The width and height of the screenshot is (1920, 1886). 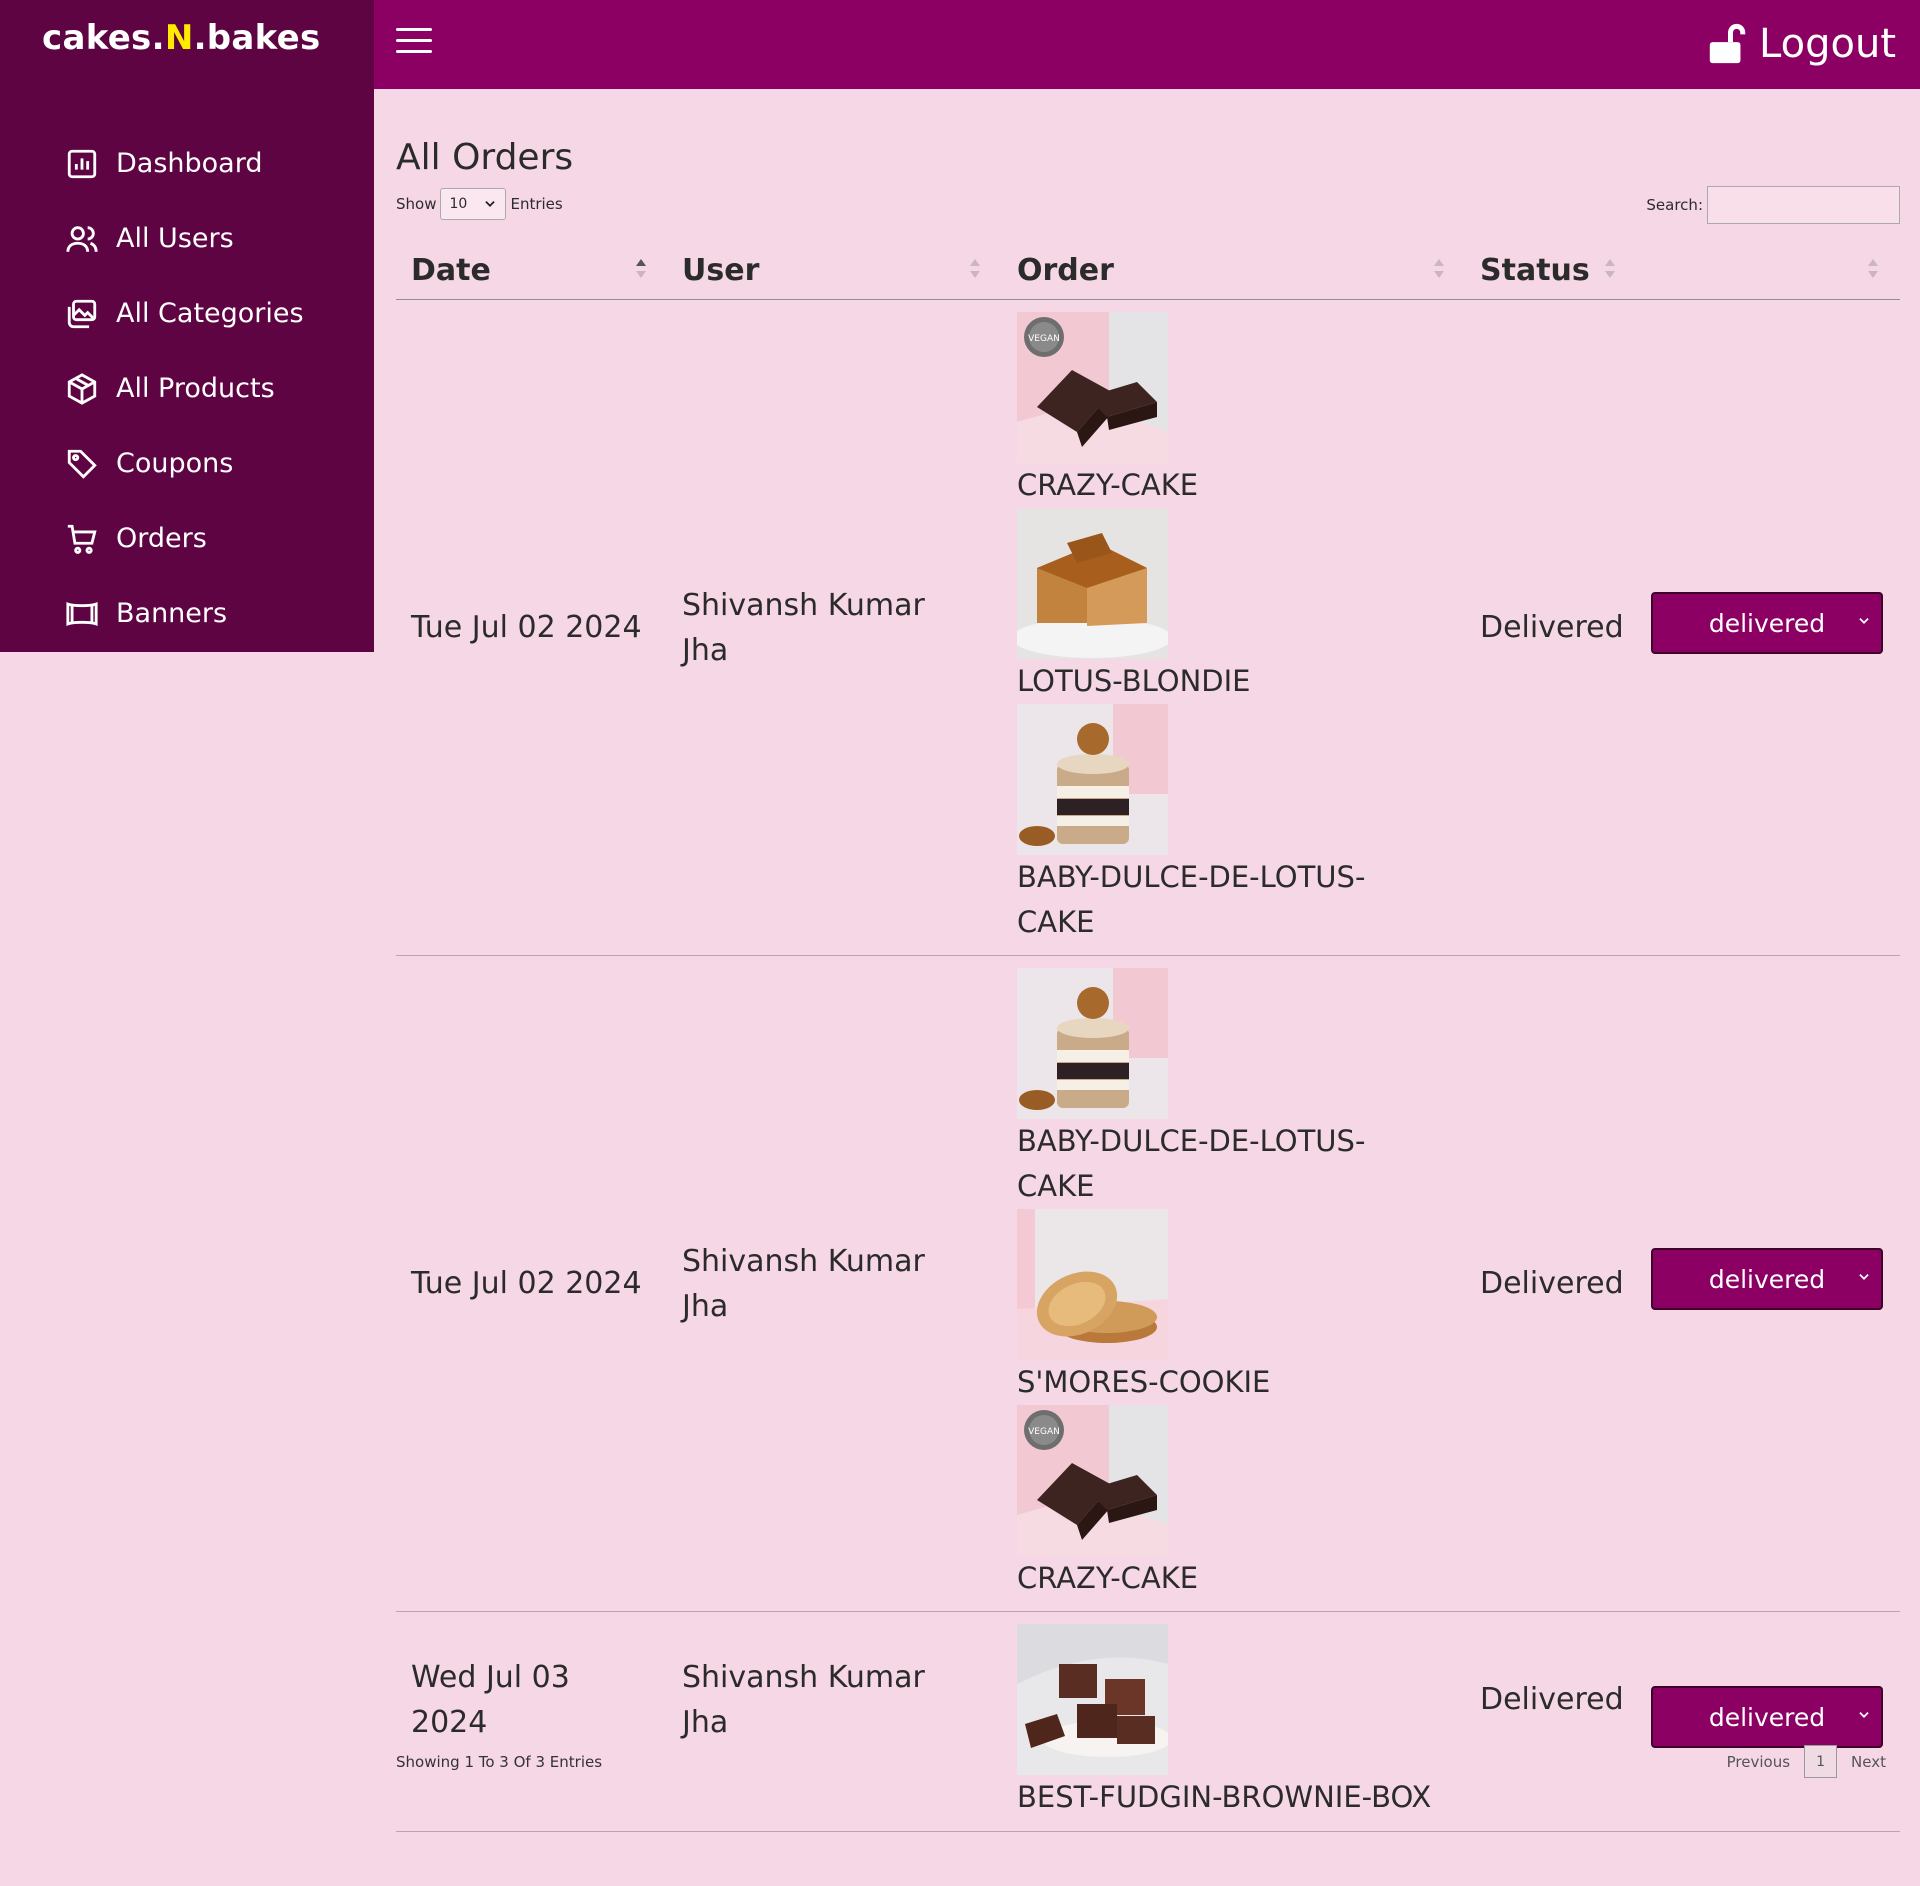 I want to click on column-header-user: User, so click(x=720, y=270).